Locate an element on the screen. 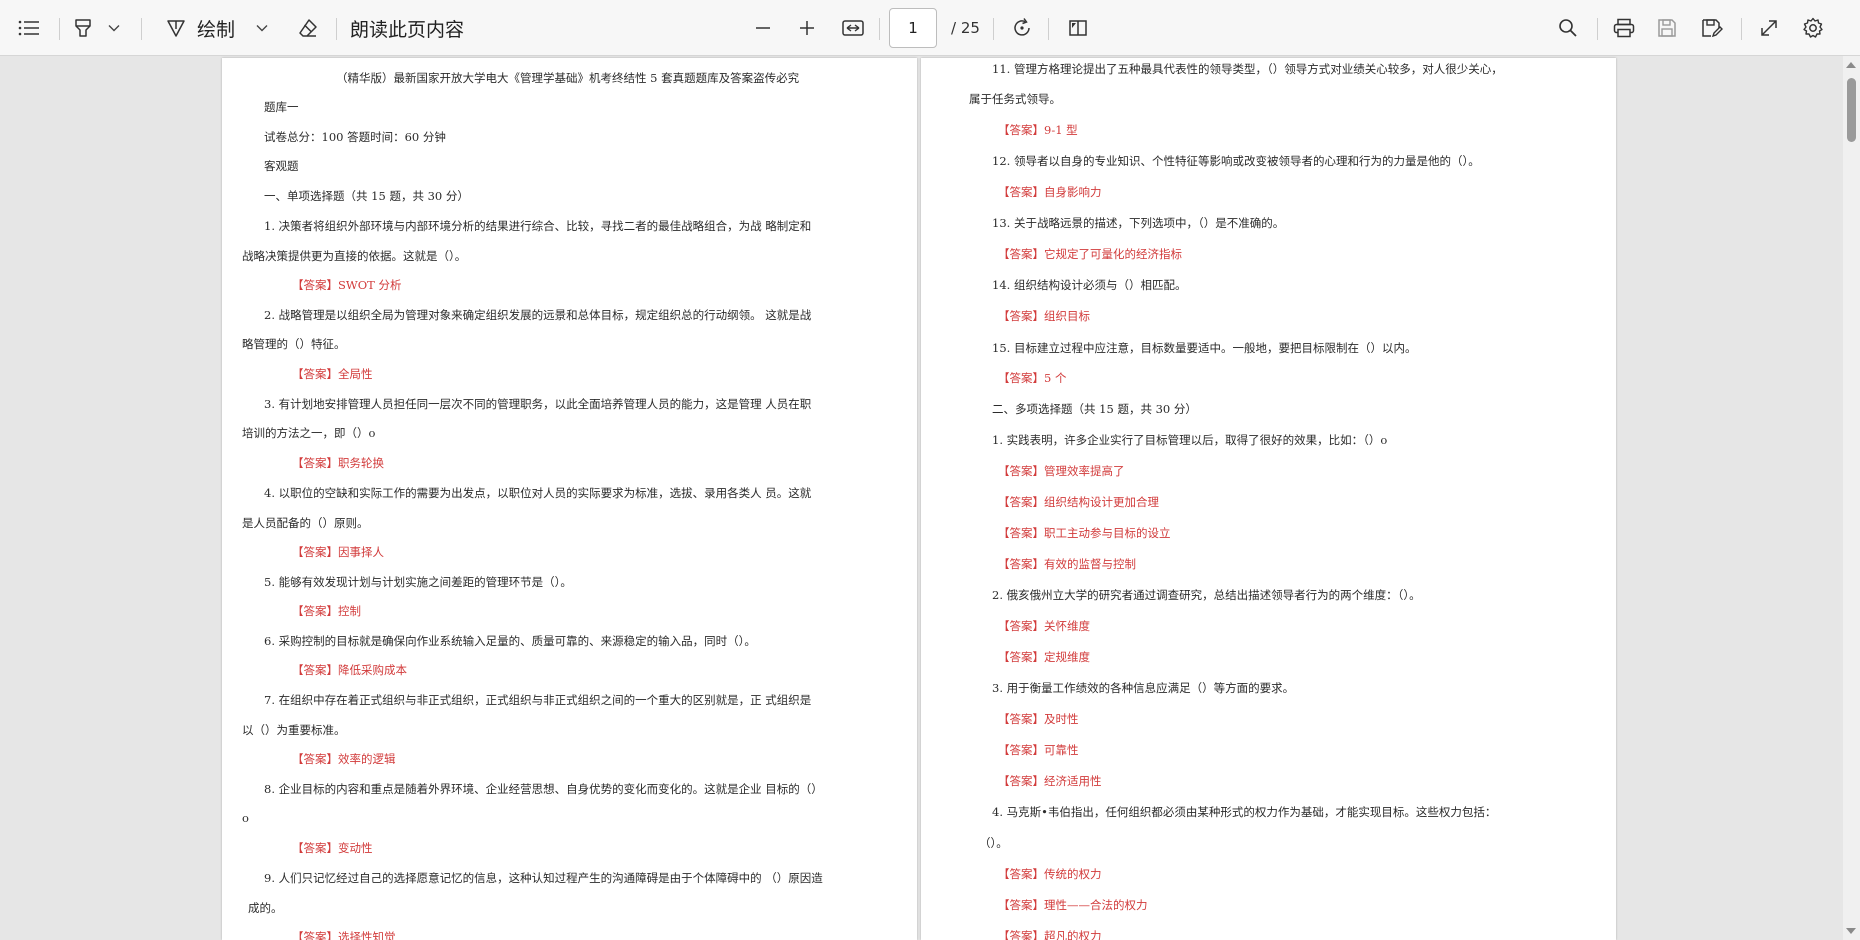  answer-line: 【答案】及时性 is located at coordinates (1038, 719).